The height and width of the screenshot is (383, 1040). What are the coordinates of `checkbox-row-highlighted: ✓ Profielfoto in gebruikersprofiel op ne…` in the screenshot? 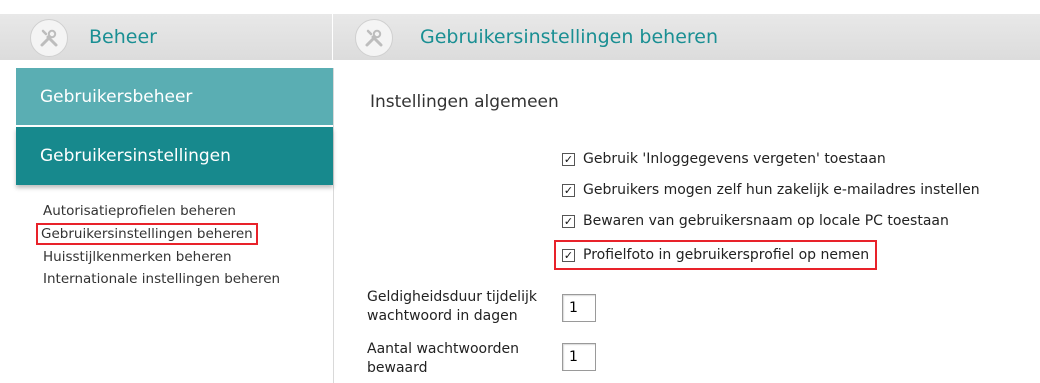 It's located at (716, 255).